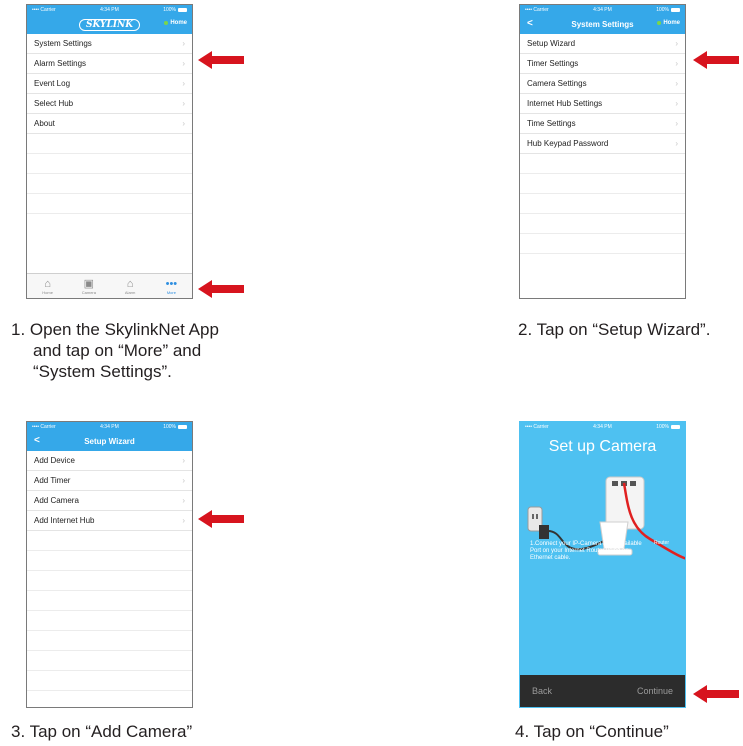 The width and height of the screenshot is (743, 746). I want to click on menu-item-add-camera: Add Camera ›, so click(109, 501).